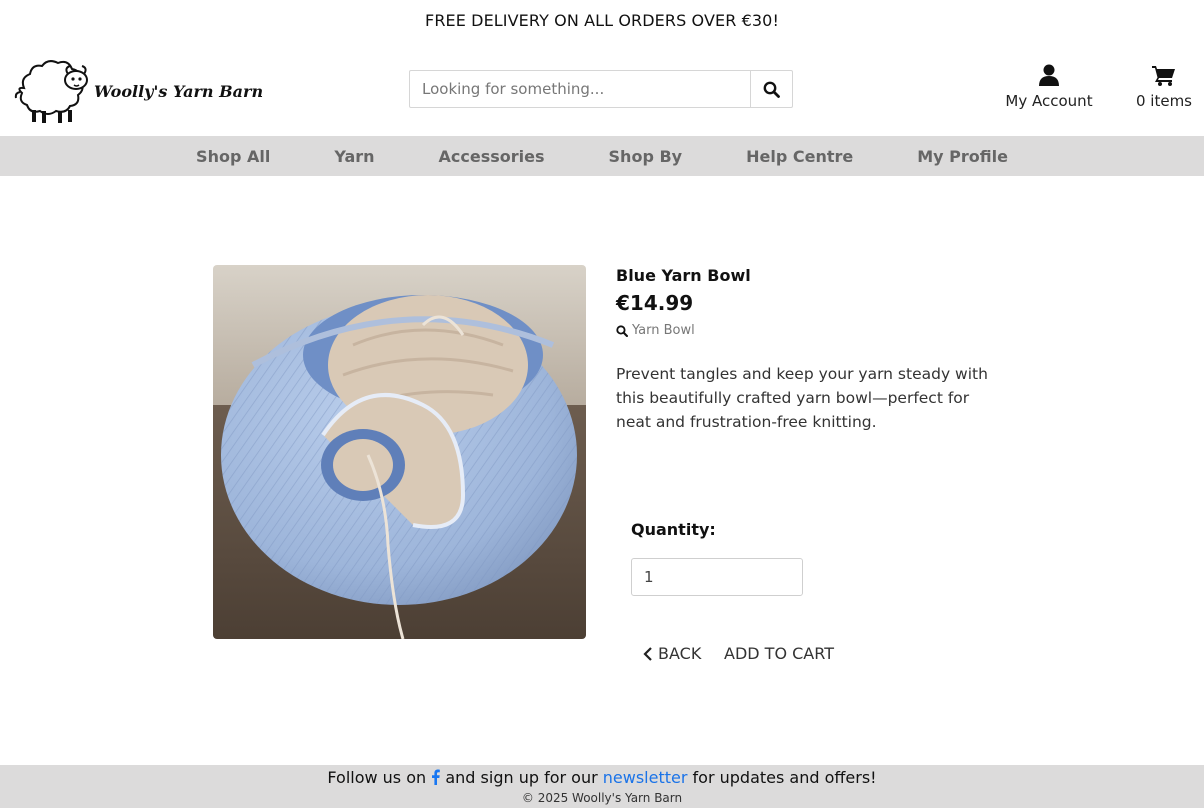 This screenshot has height=808, width=1204. What do you see at coordinates (492, 156) in the screenshot?
I see `nav-item-accessories: Accessories` at bounding box center [492, 156].